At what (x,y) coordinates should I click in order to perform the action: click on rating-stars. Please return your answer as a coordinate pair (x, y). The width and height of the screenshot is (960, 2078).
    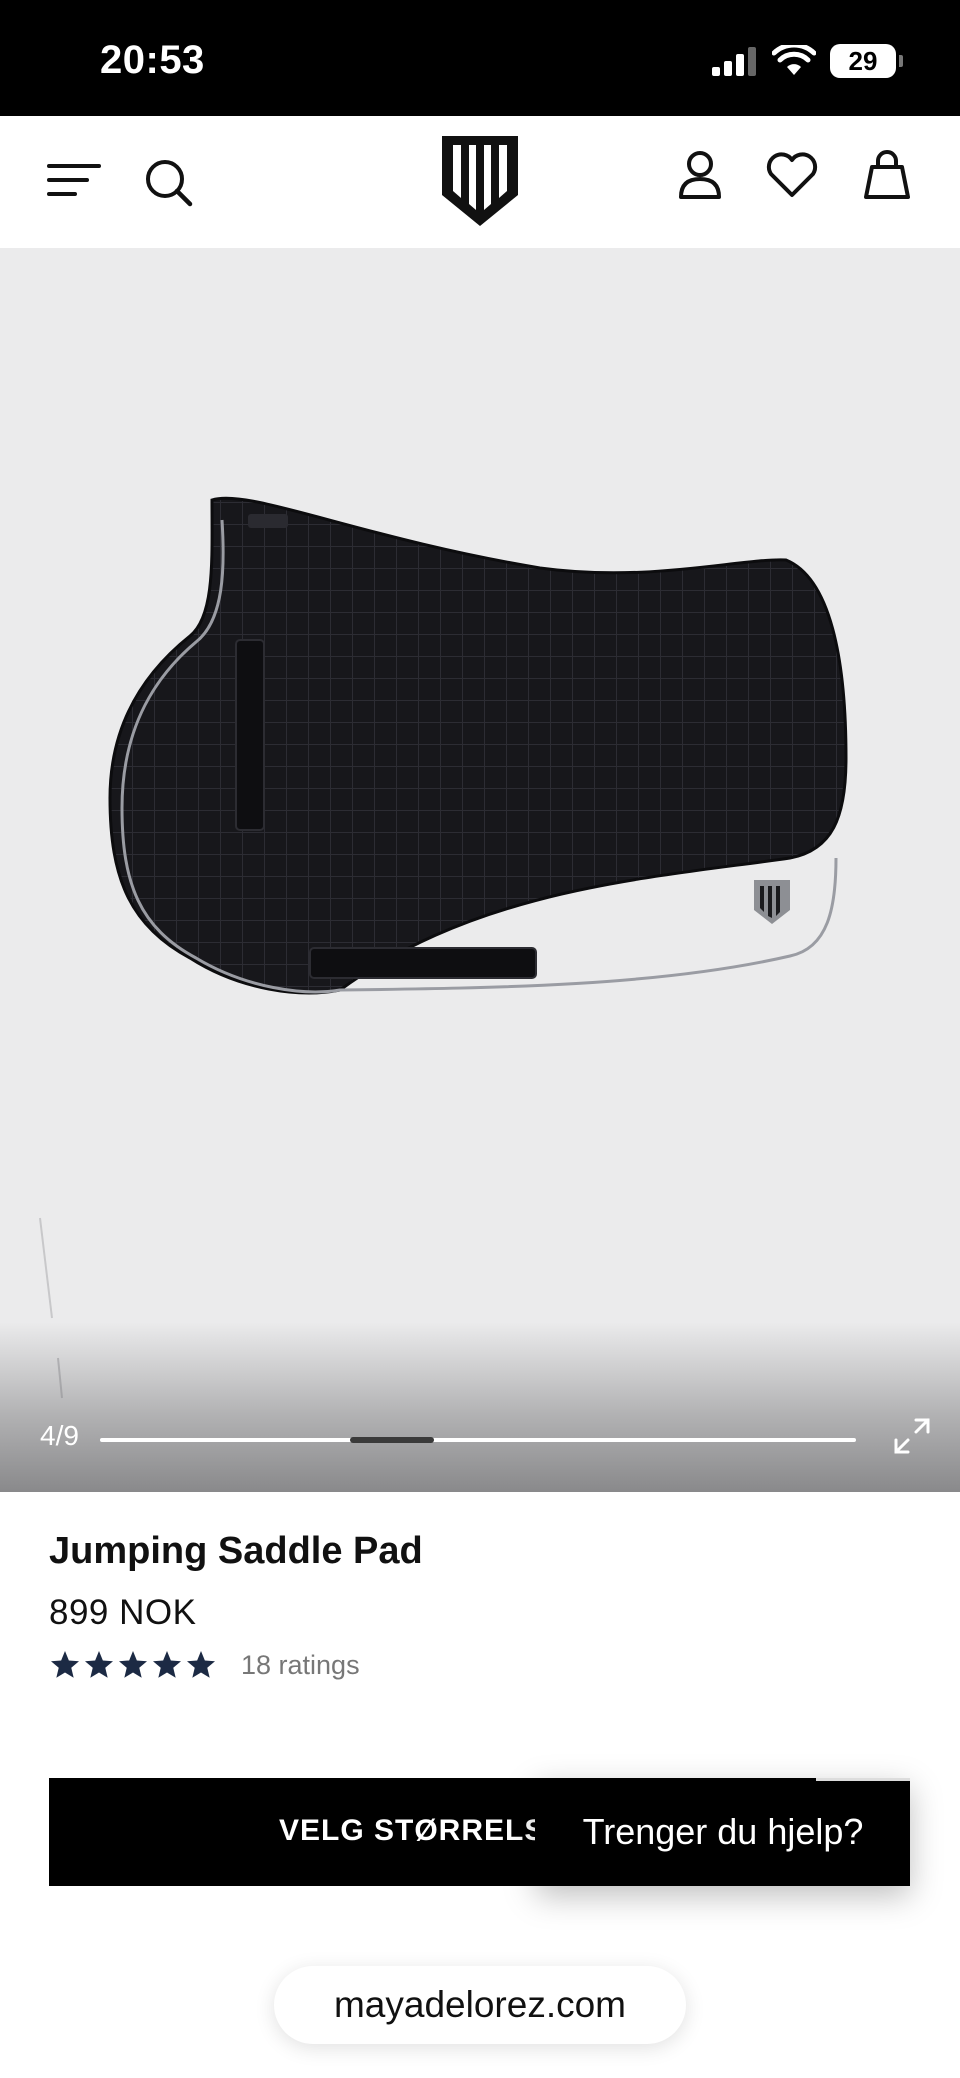
    Looking at the image, I should click on (133, 1665).